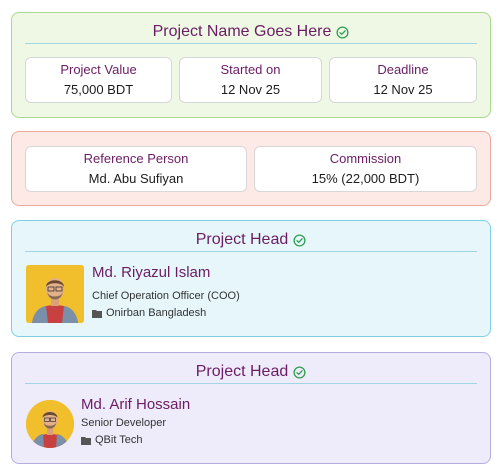 This screenshot has height=476, width=503. I want to click on stat-started-on: Started on 12 Nov 25, so click(250, 80).